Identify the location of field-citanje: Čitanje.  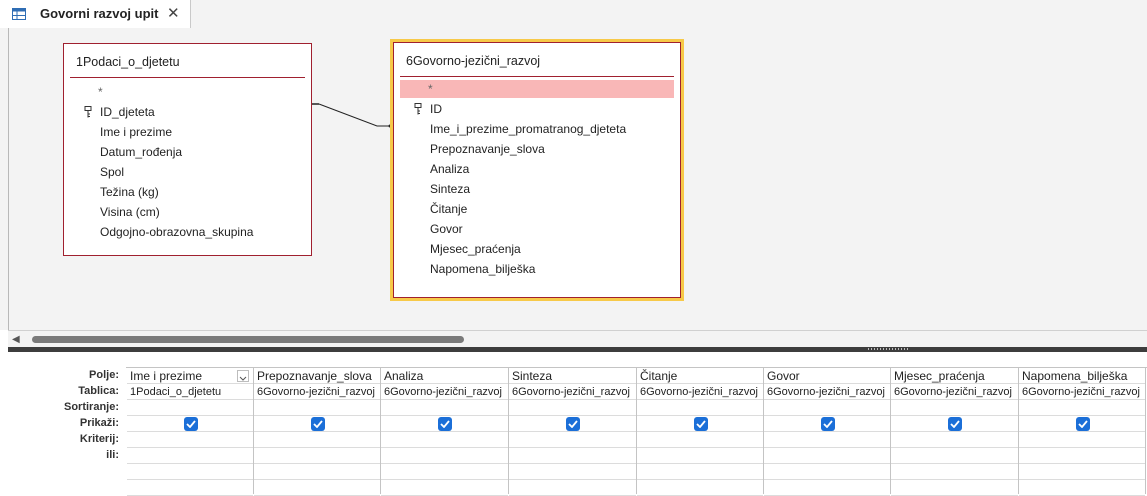
(537, 209).